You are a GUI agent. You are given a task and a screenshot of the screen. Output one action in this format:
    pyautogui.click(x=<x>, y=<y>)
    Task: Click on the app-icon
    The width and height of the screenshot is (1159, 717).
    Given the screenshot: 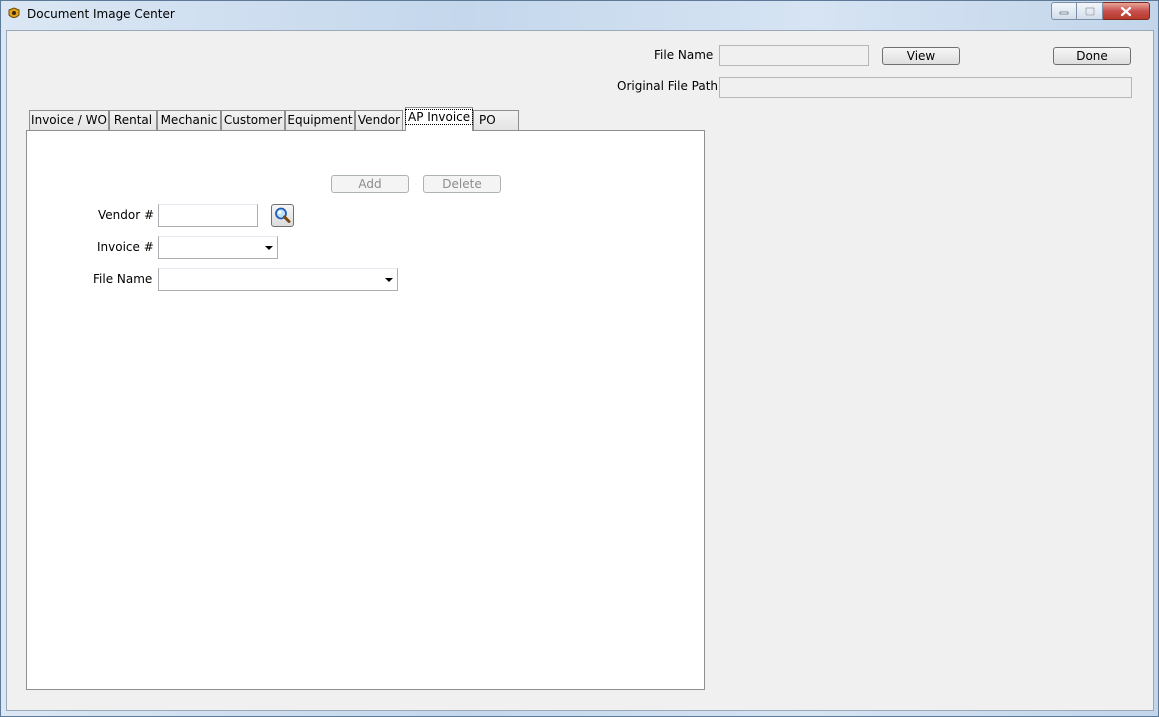 What is the action you would take?
    pyautogui.click(x=14, y=12)
    